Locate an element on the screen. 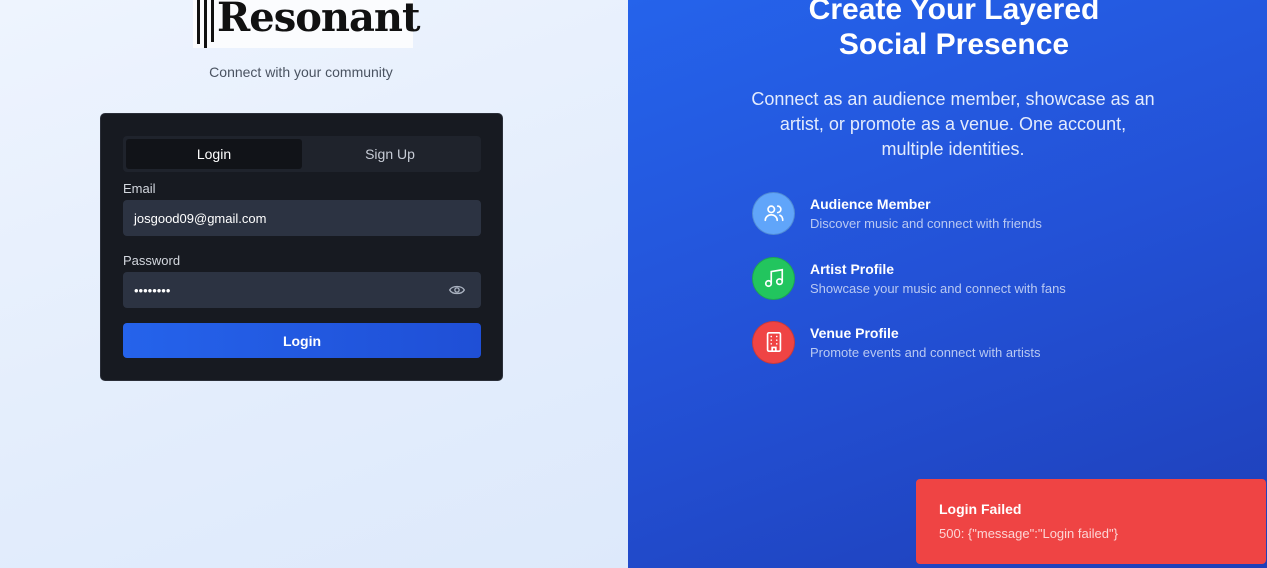  building-icon is located at coordinates (773, 342).